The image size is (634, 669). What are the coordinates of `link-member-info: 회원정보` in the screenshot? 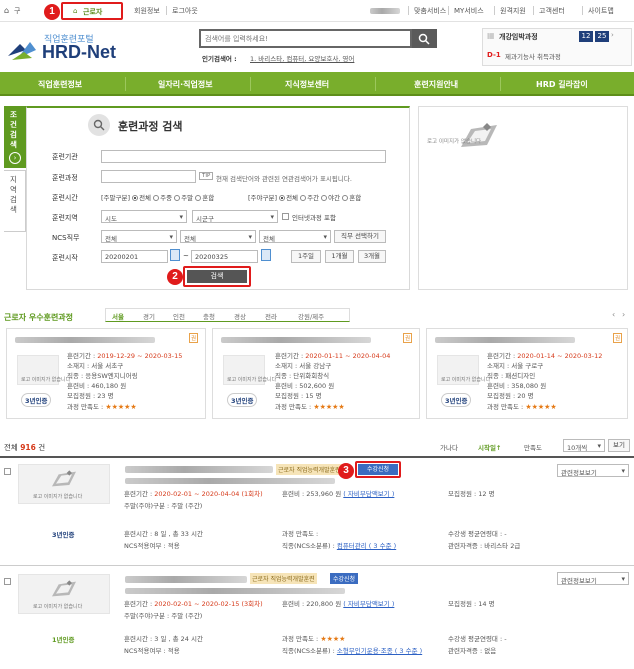 It's located at (147, 11).